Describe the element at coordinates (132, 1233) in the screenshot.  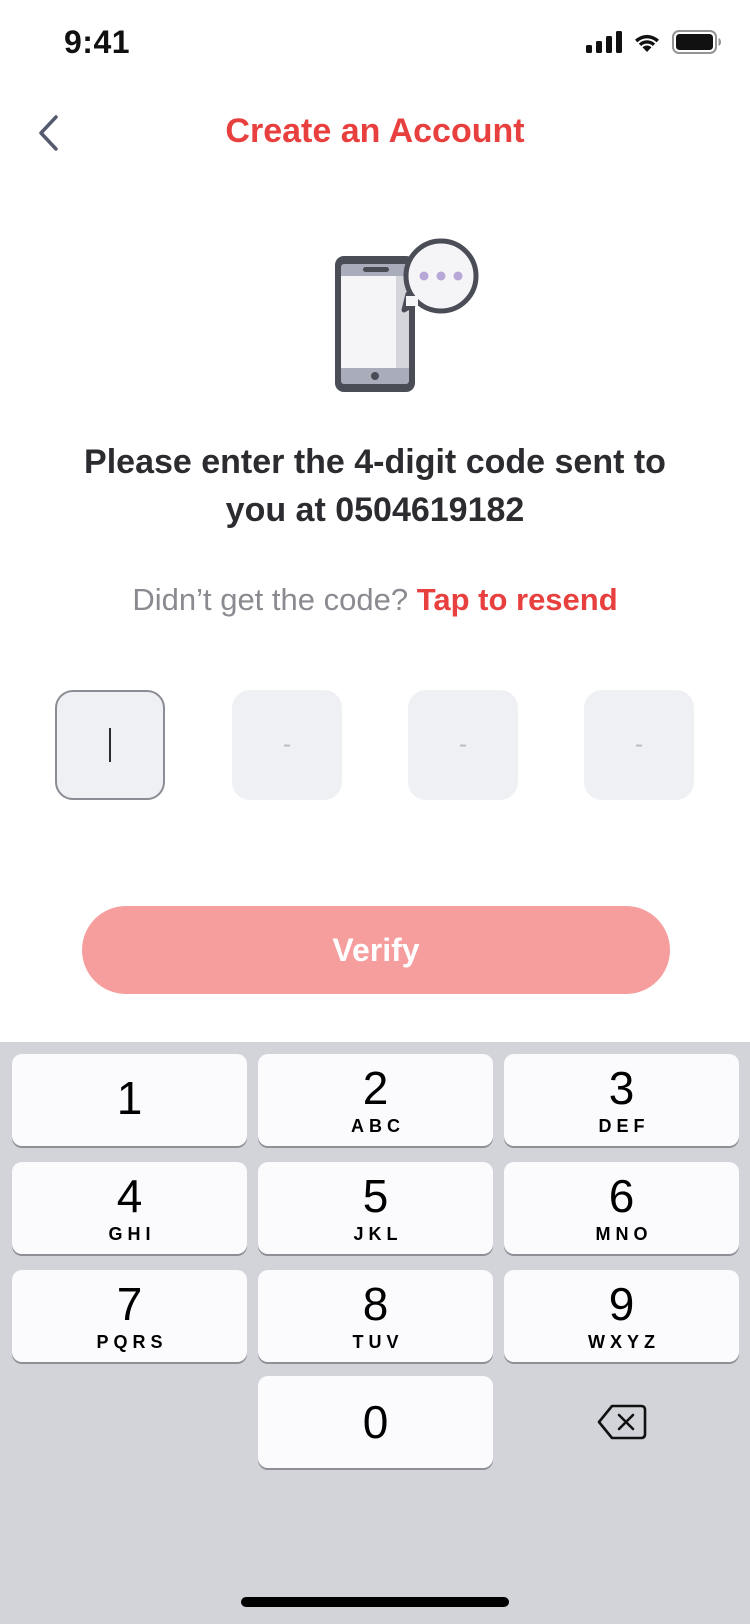
I see `key-letters: GHI` at that location.